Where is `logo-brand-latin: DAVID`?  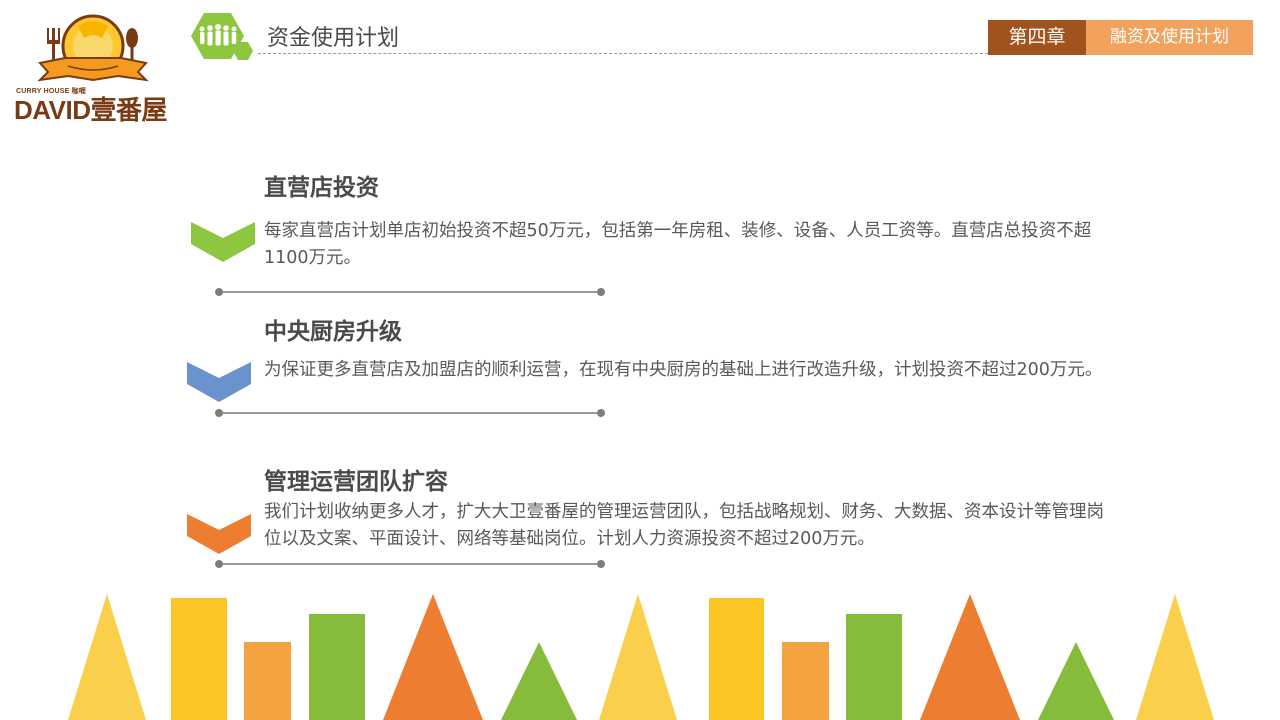 logo-brand-latin: DAVID is located at coordinates (52, 110).